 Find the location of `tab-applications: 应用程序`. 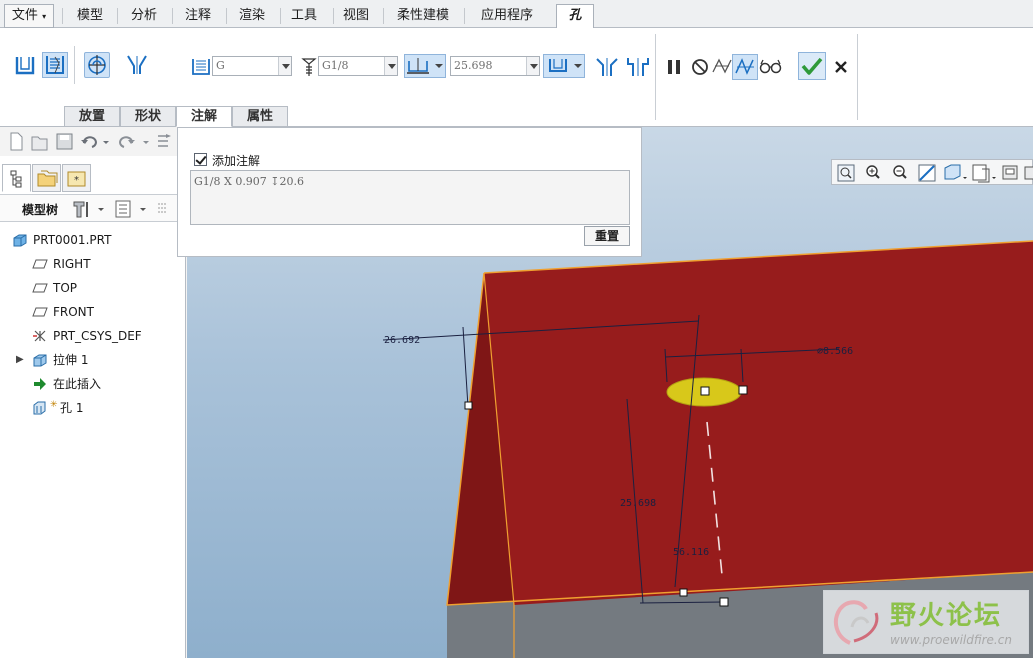

tab-applications: 应用程序 is located at coordinates (507, 16).